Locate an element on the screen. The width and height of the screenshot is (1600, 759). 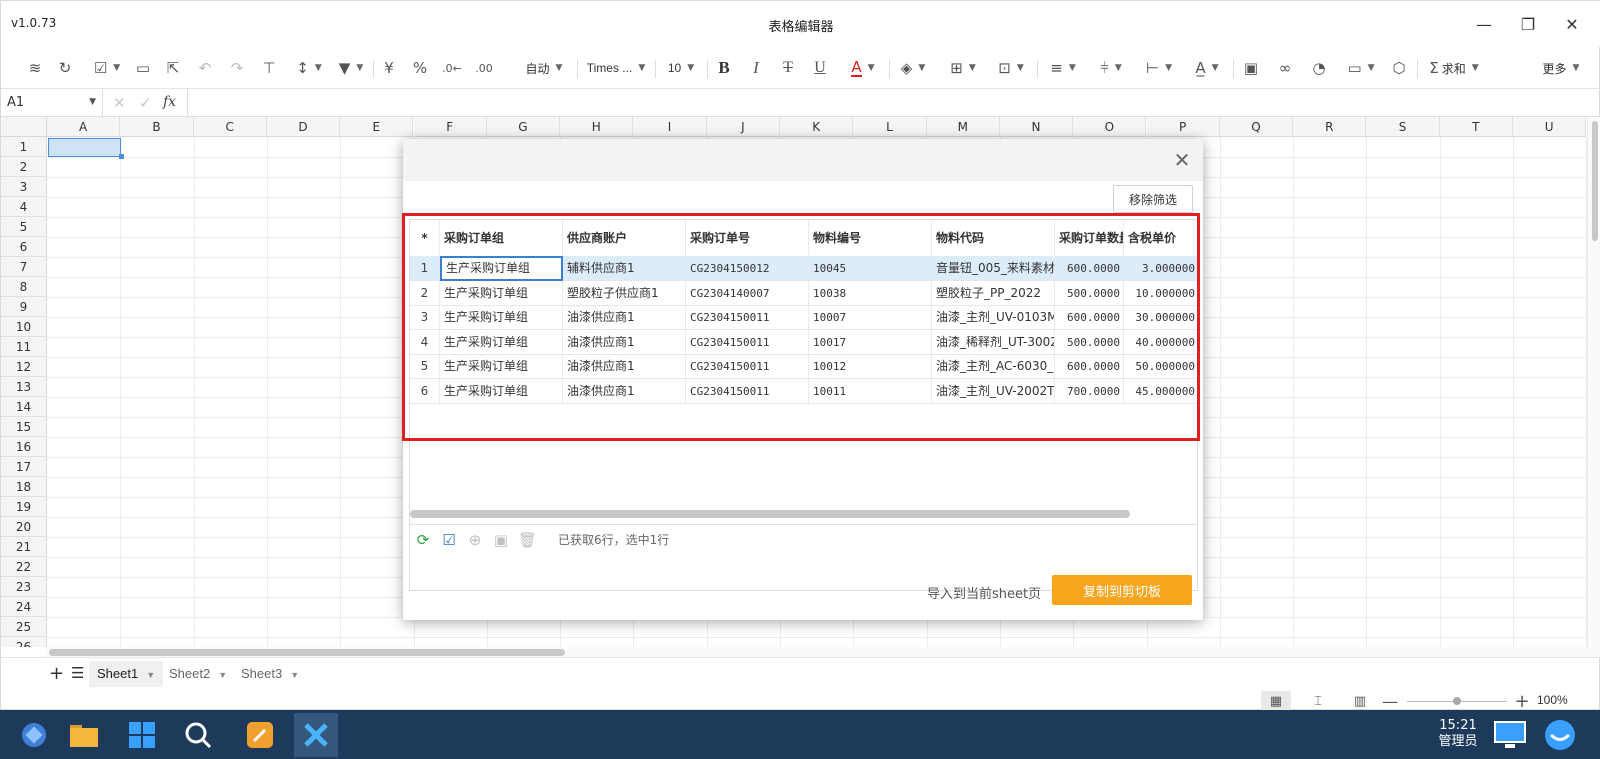
column-header-r: R is located at coordinates (1330, 127).